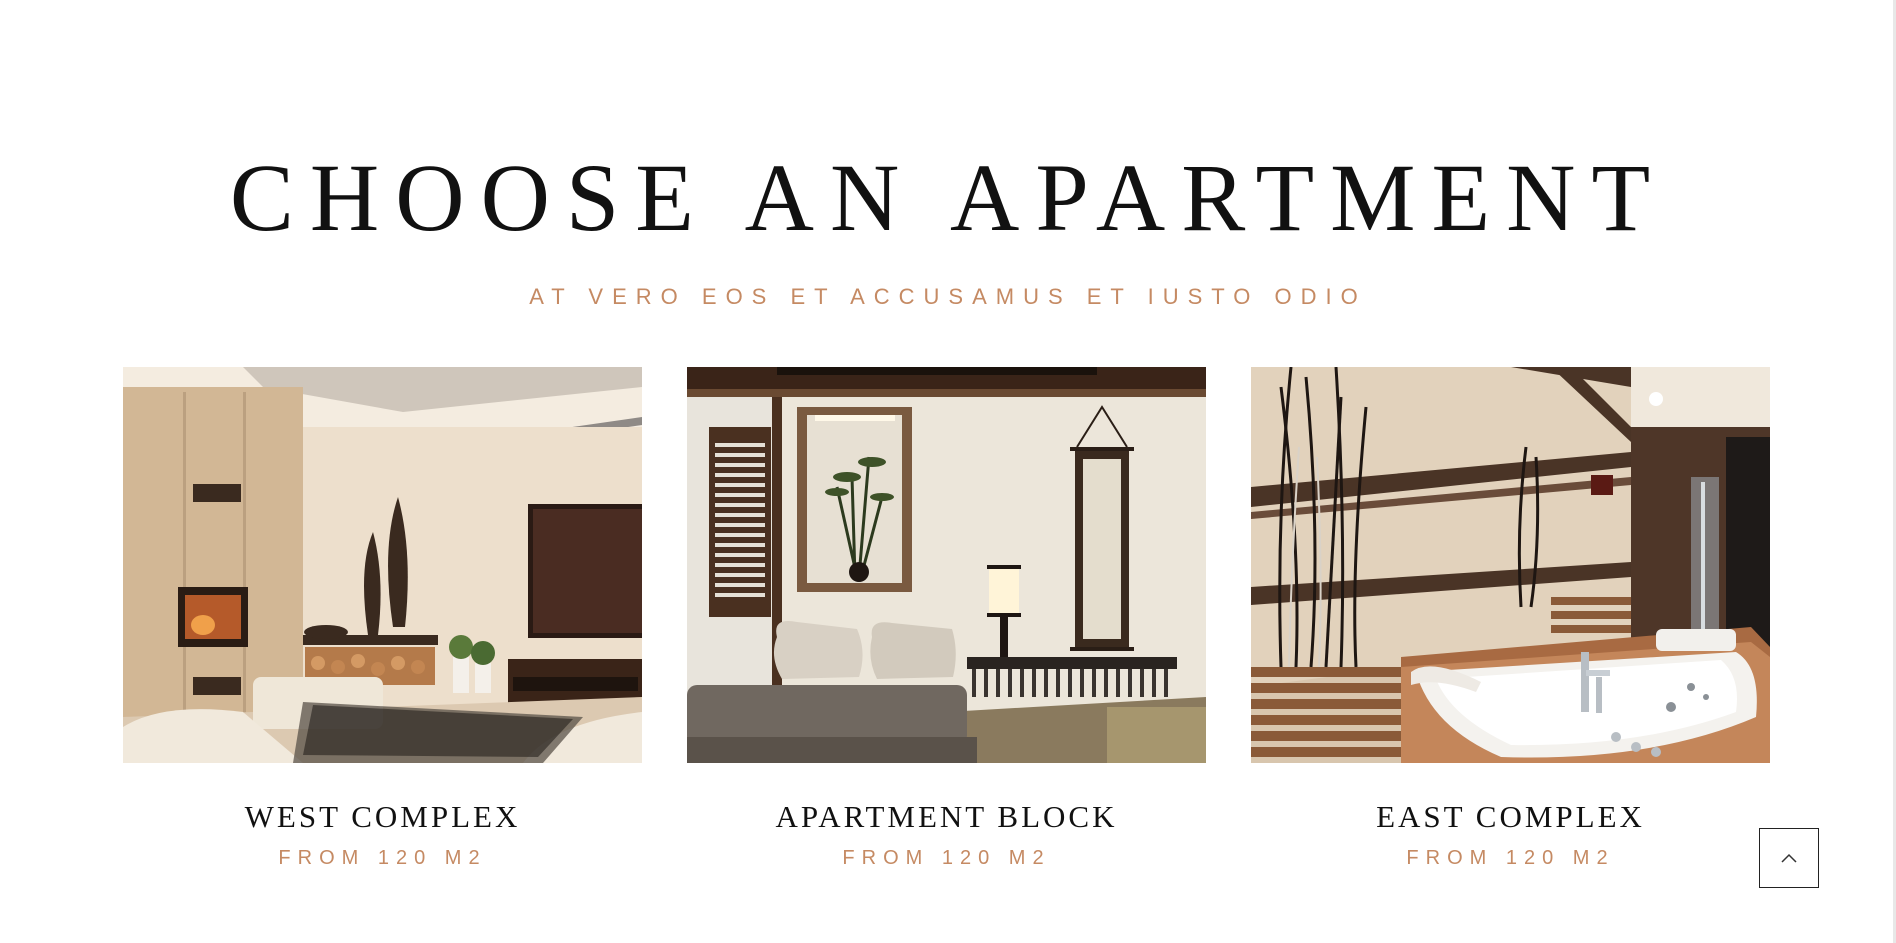  What do you see at coordinates (948, 296) in the screenshot?
I see `page-subtitle: AT VERO EOS ET ACCUSAMUS ET IUSTO ODIO` at bounding box center [948, 296].